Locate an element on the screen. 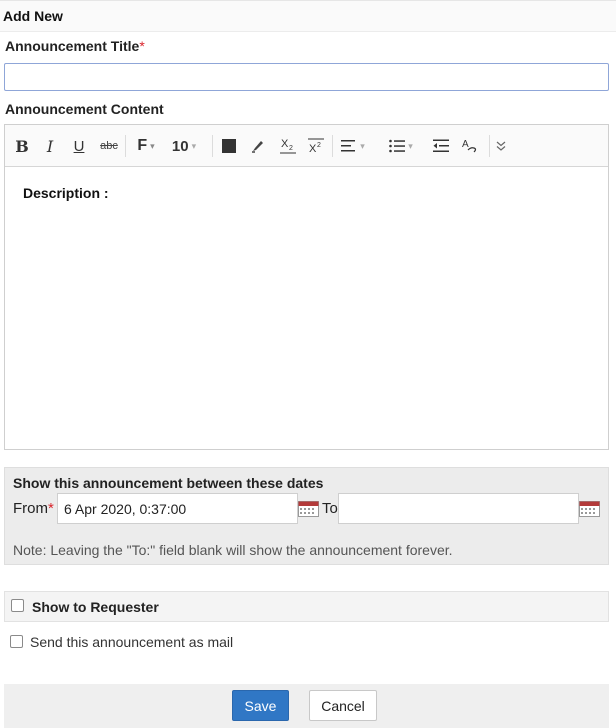 This screenshot has height=728, width=616. editor-toolbar: B I U abc F ▾ 10 ▾ X 2 X 2 ▾ ▾ A is located at coordinates (306, 146).